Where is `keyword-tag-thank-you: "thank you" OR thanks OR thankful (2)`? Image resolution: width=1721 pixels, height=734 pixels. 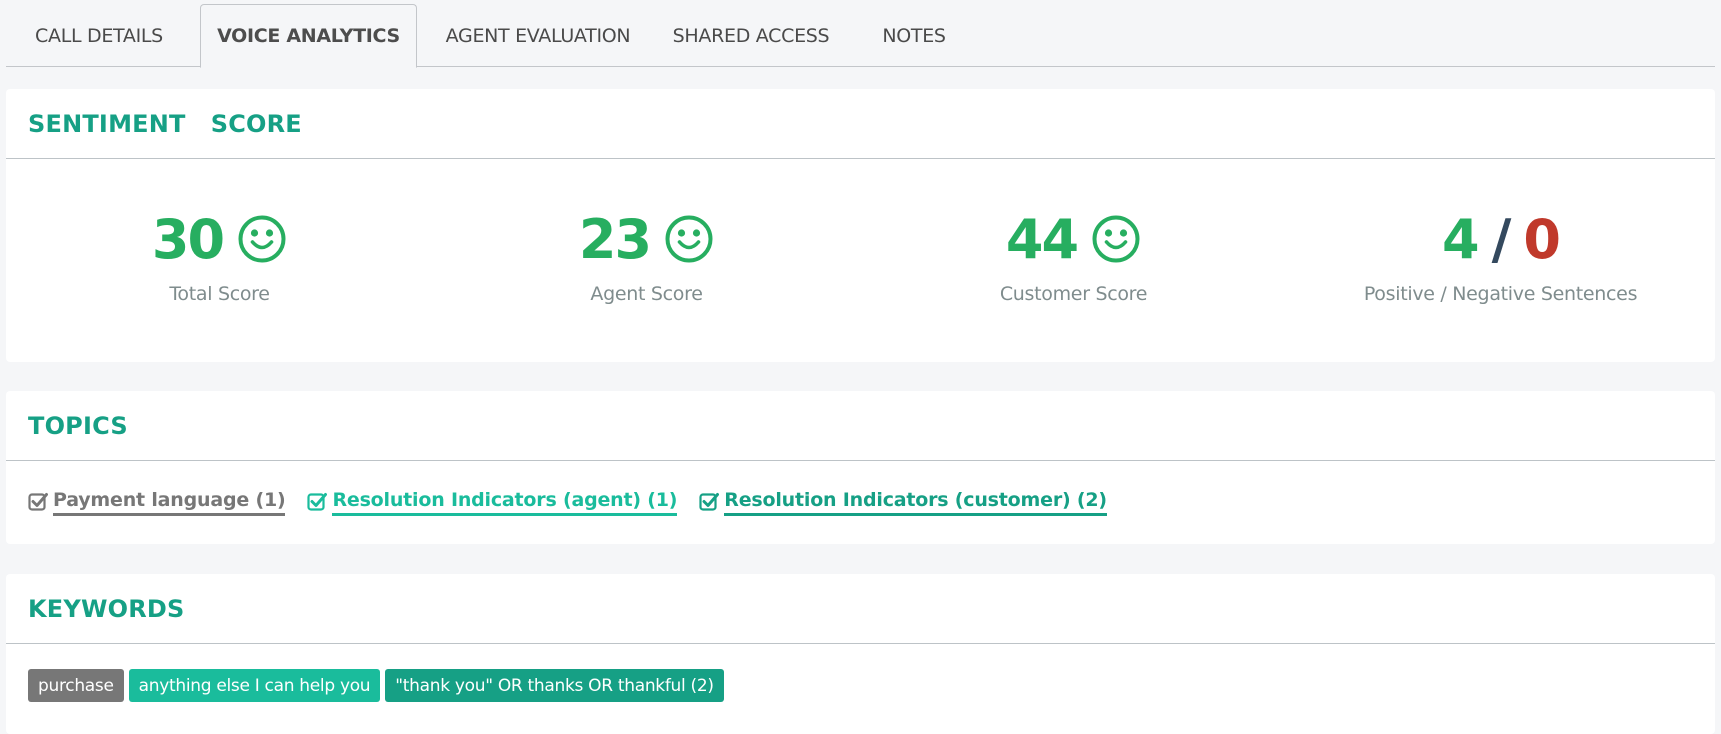
keyword-tag-thank-you: "thank you" OR thanks OR thankful (2) is located at coordinates (554, 685).